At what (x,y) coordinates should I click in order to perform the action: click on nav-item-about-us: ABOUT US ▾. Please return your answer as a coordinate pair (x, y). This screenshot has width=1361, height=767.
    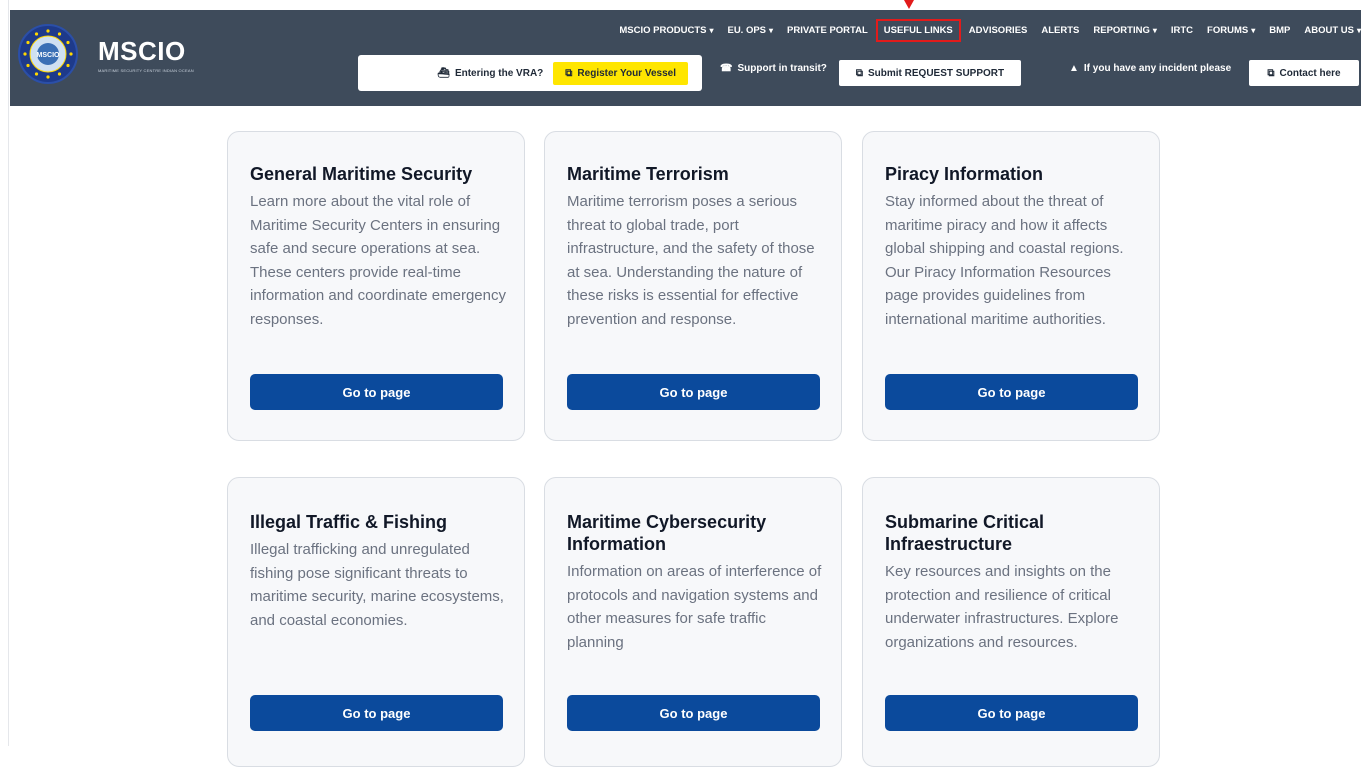
    Looking at the image, I should click on (1332, 30).